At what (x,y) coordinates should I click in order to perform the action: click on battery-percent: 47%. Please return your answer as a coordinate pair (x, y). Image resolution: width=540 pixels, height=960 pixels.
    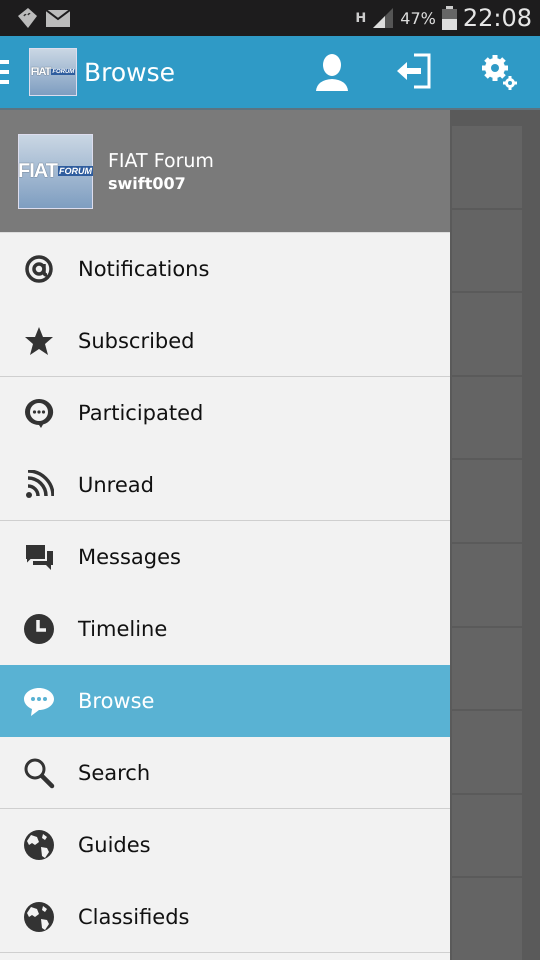
    Looking at the image, I should click on (418, 18).